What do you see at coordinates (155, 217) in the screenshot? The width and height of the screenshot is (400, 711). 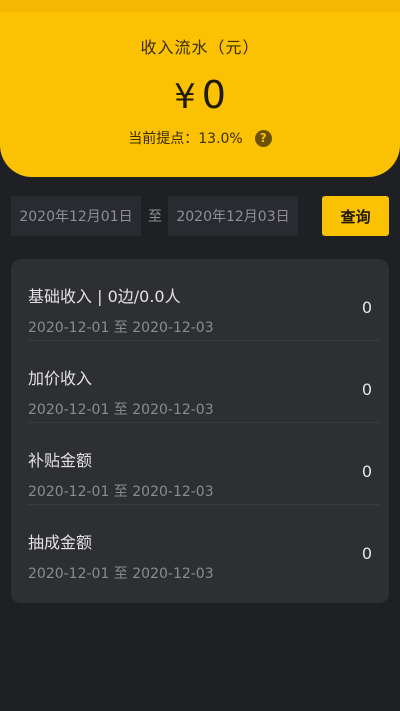 I see `date-separator: 至` at bounding box center [155, 217].